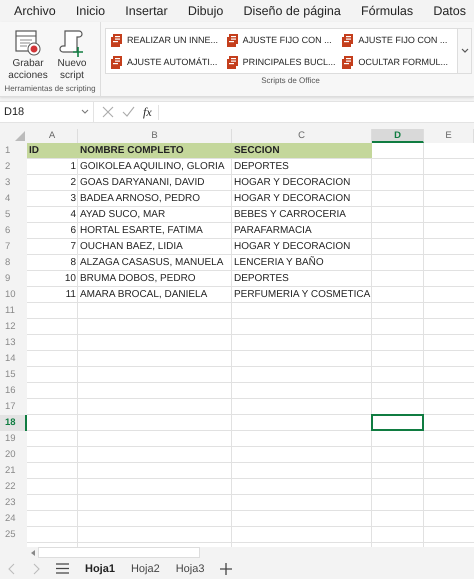 The width and height of the screenshot is (474, 579). Describe the element at coordinates (13, 439) in the screenshot. I see `row-header: 19` at that location.